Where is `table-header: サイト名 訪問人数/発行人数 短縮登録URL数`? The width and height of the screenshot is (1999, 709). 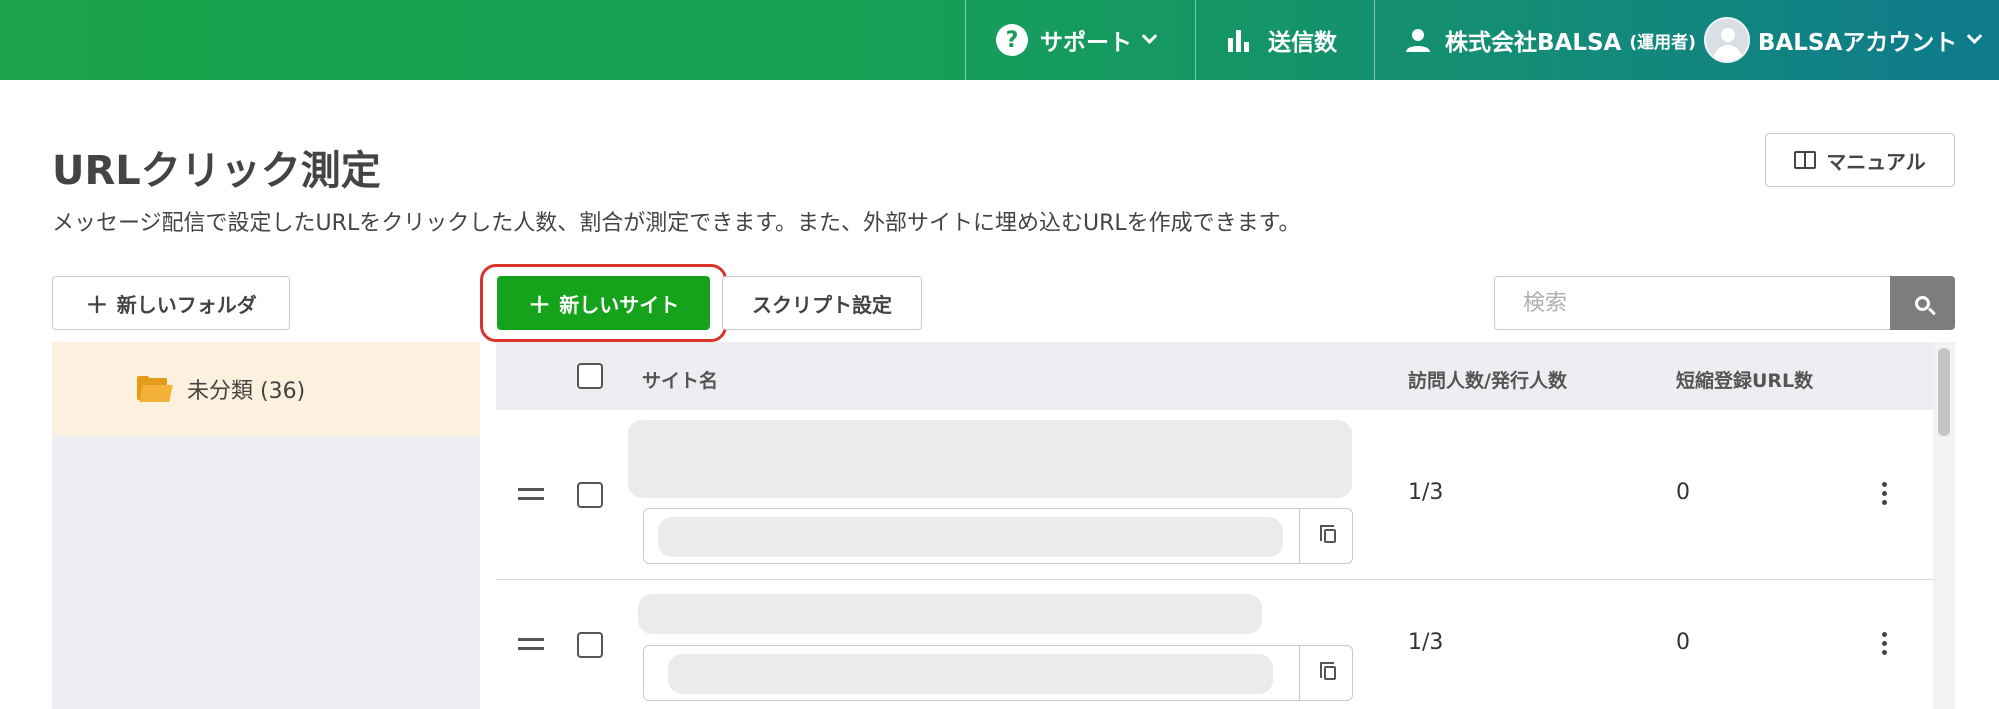
table-header: サイト名 訪問人数/発行人数 短縮登録URL数 is located at coordinates (1214, 376).